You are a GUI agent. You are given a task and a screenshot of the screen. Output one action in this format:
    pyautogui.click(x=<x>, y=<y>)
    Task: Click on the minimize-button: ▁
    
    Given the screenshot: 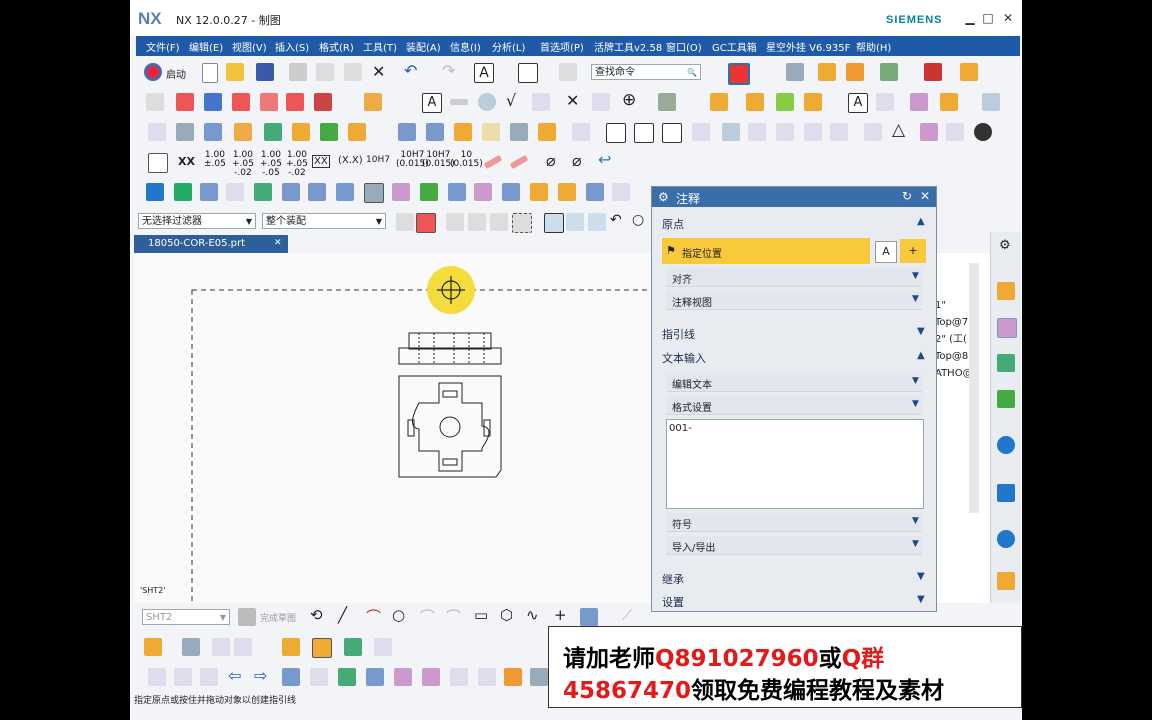 What is the action you would take?
    pyautogui.click(x=970, y=18)
    